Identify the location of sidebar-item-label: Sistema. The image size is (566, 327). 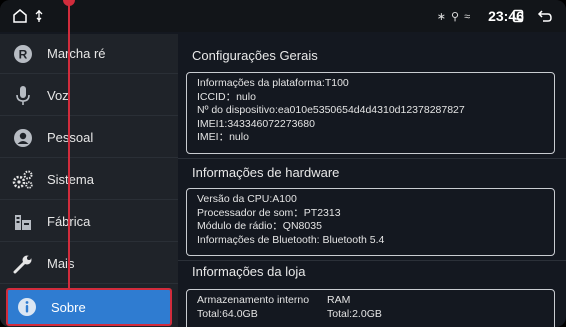
(70, 179).